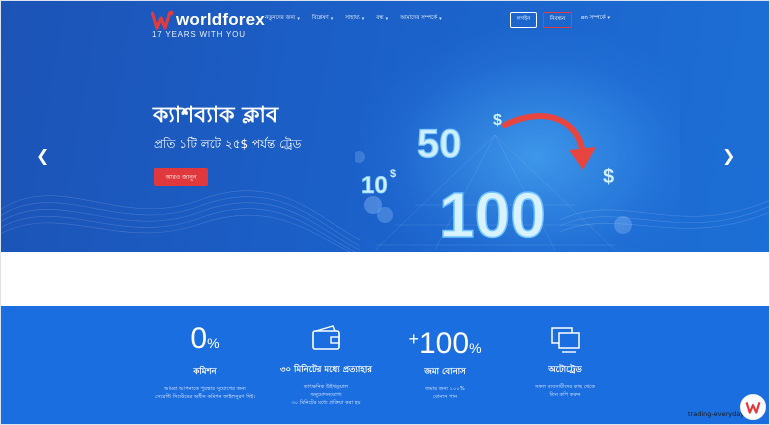  What do you see at coordinates (565, 340) in the screenshot?
I see `monitor-stack-icon` at bounding box center [565, 340].